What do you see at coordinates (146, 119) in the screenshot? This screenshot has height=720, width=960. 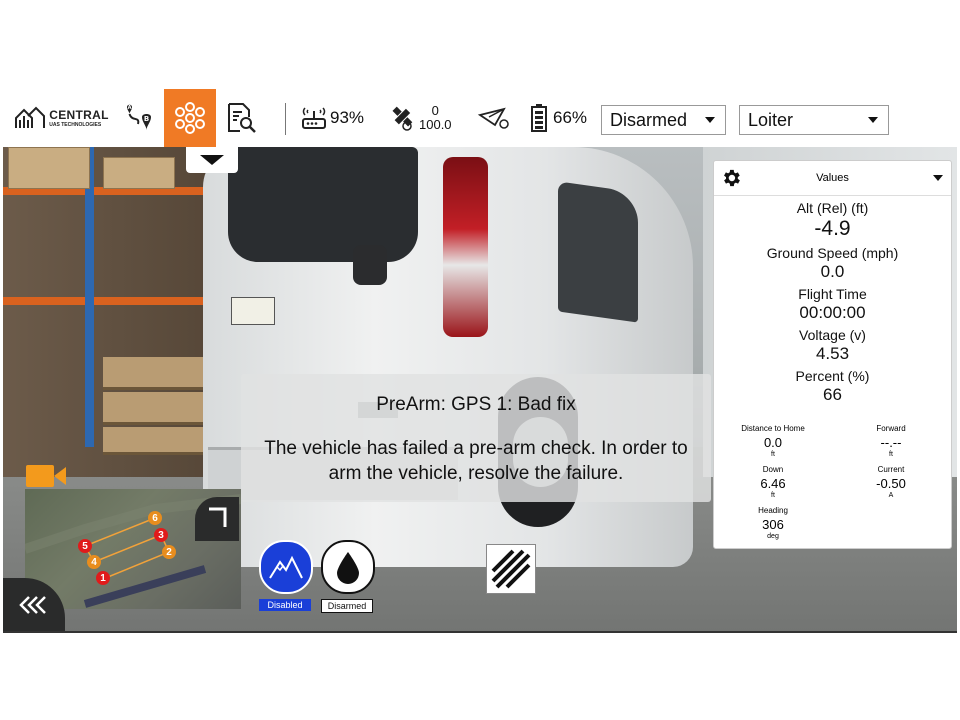 I see `svg-text: B` at bounding box center [146, 119].